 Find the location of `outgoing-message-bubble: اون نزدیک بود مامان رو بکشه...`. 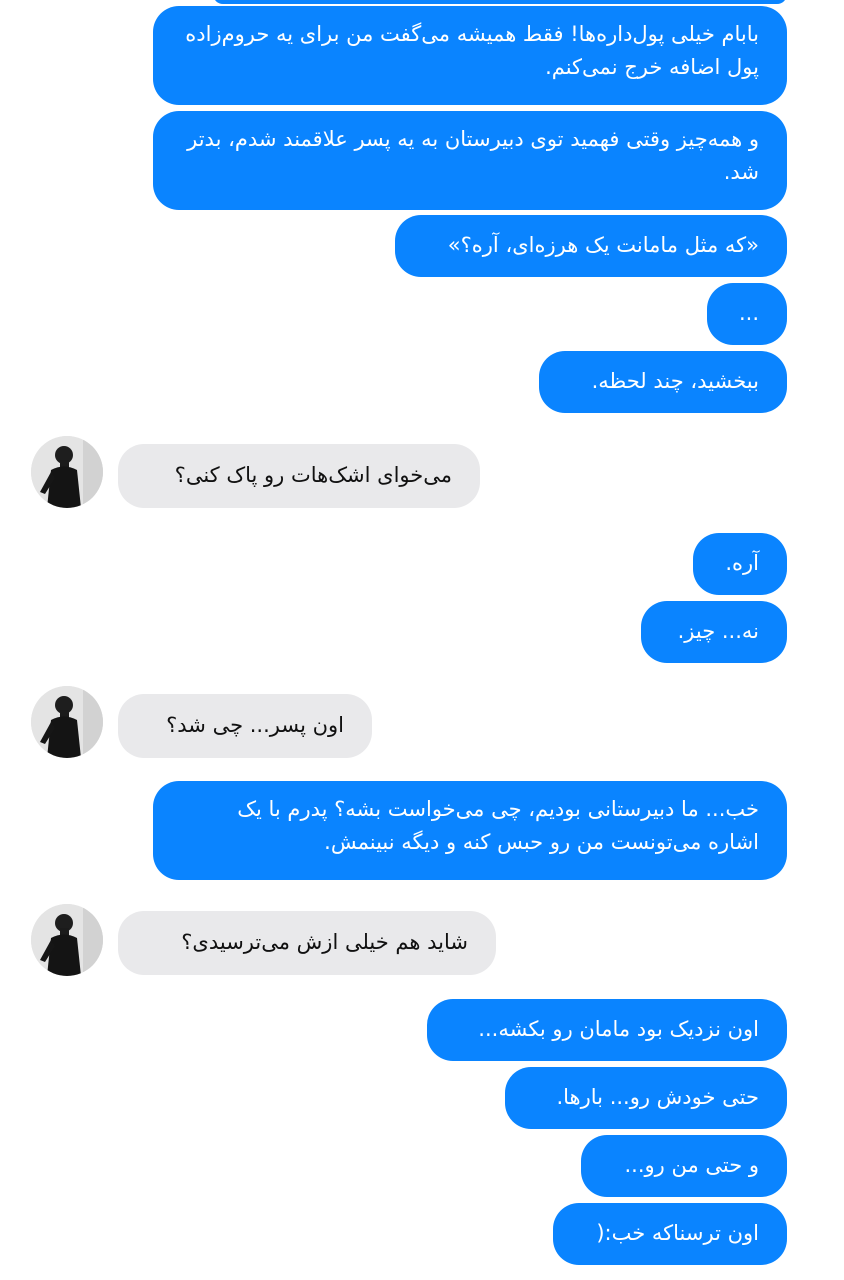

outgoing-message-bubble: اون نزدیک بود مامان رو بکشه... is located at coordinates (607, 1030).